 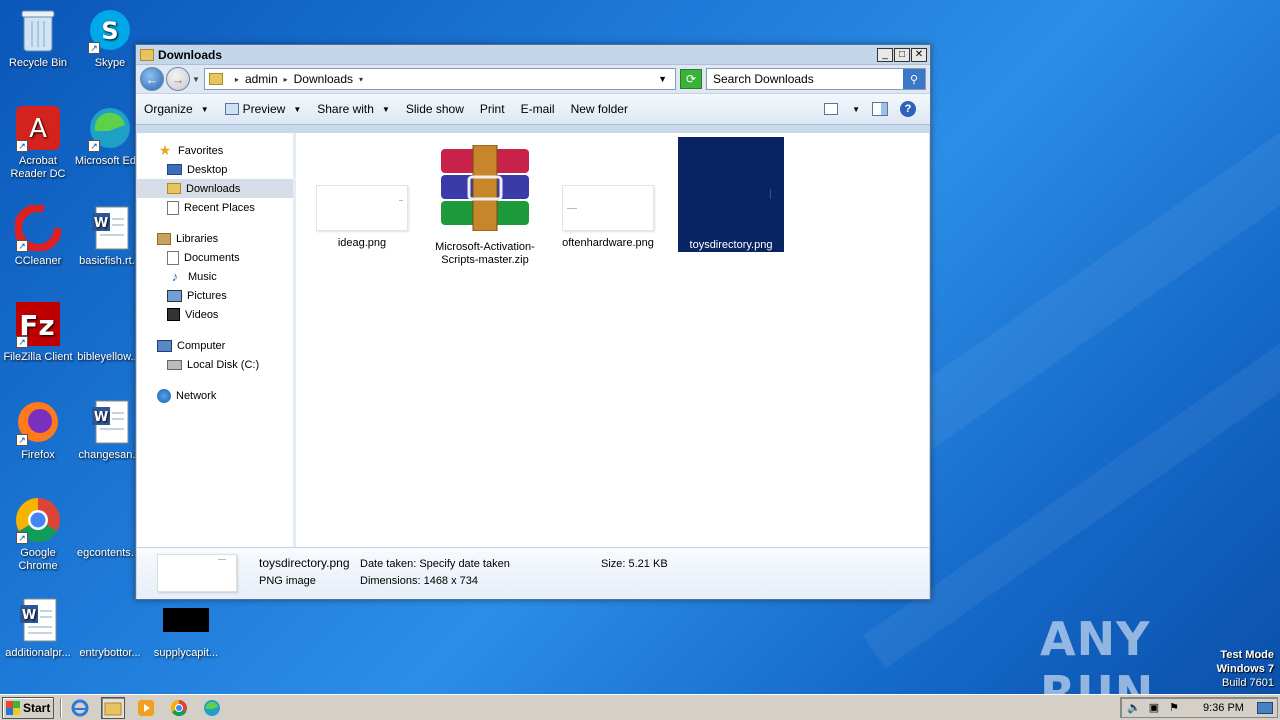 What do you see at coordinates (880, 109) in the screenshot?
I see `preview-pane-icon` at bounding box center [880, 109].